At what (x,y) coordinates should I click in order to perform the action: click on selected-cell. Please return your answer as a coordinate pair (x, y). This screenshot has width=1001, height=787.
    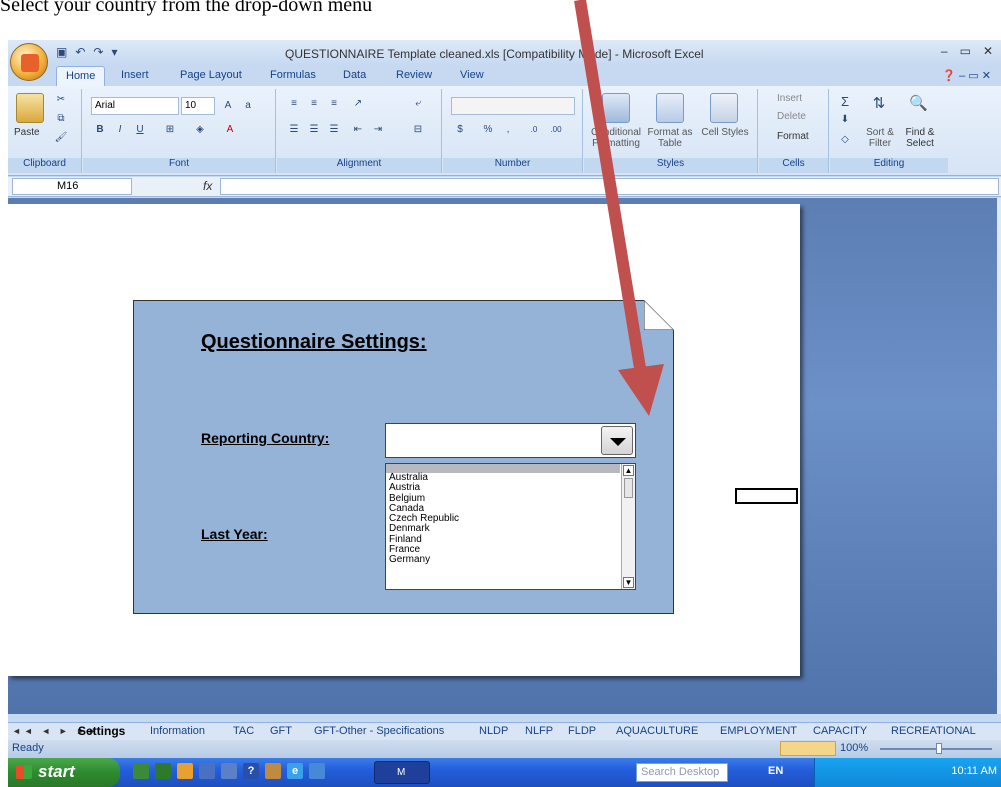
    Looking at the image, I should click on (766, 496).